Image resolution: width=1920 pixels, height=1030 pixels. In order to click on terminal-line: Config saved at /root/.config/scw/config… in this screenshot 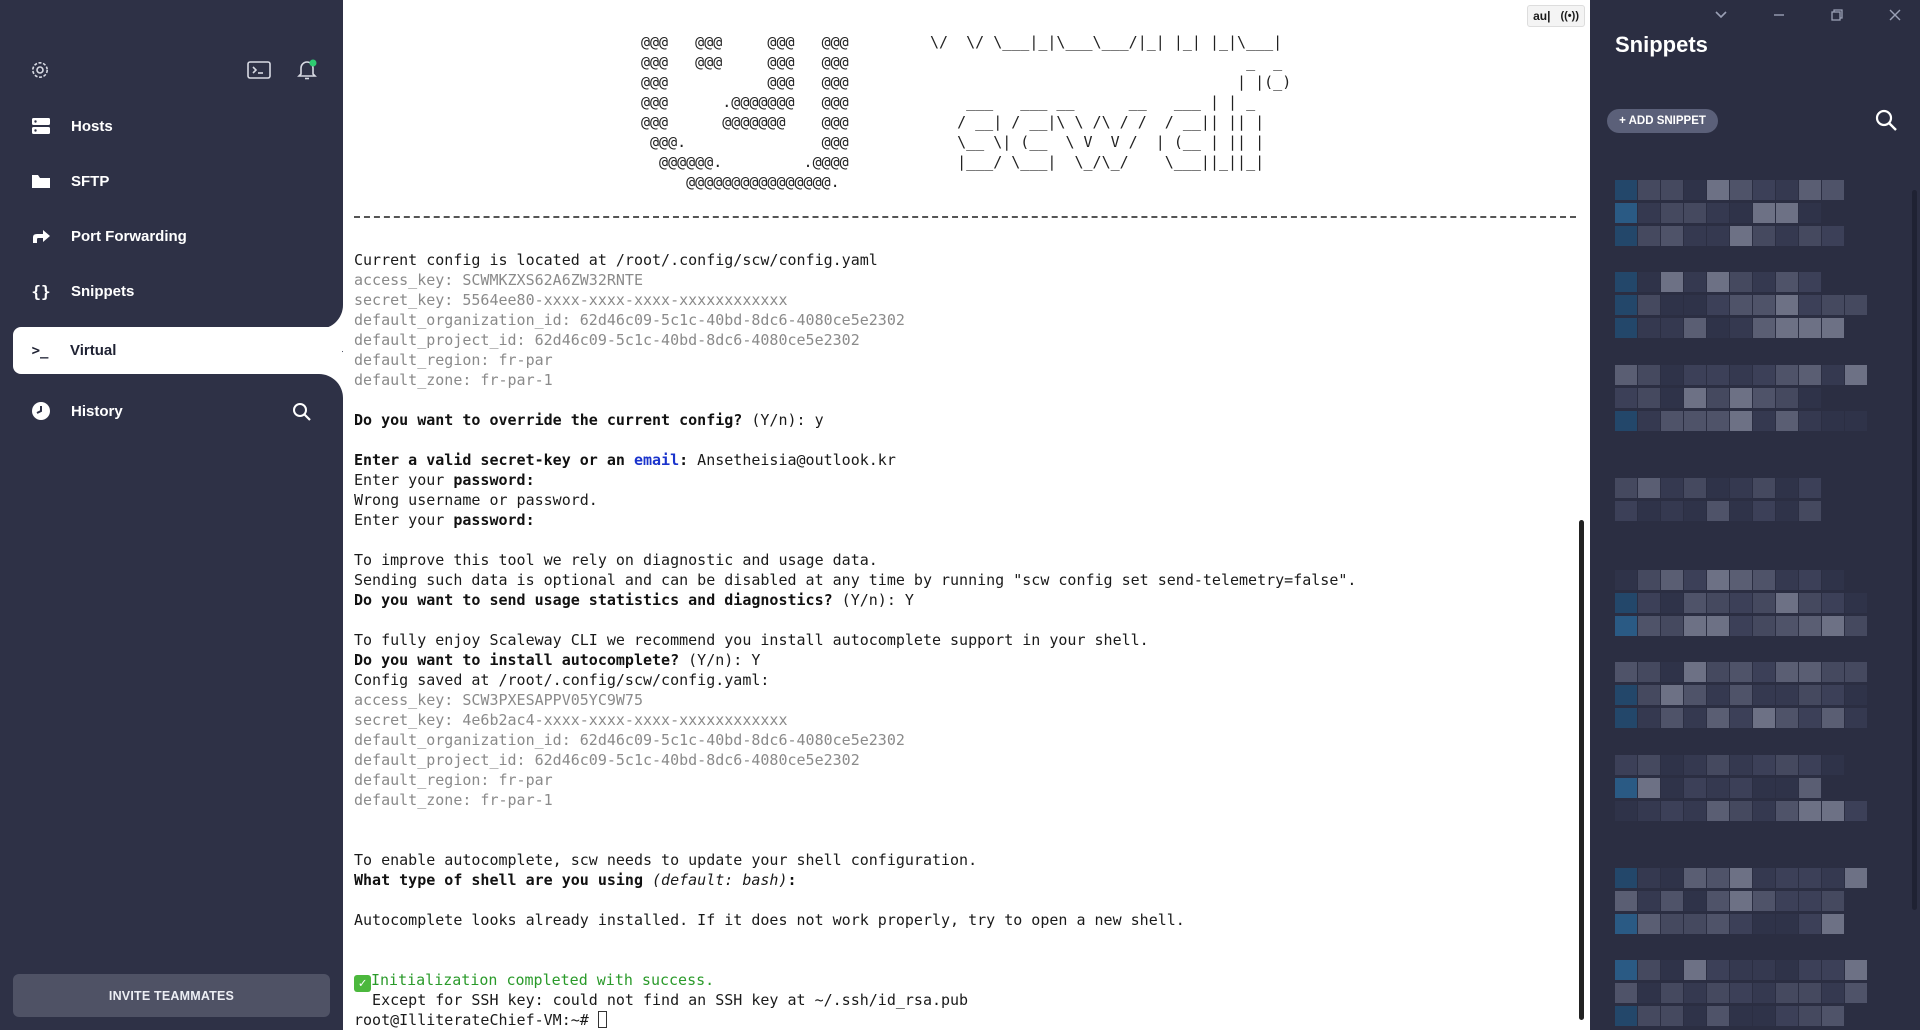, I will do `click(562, 680)`.